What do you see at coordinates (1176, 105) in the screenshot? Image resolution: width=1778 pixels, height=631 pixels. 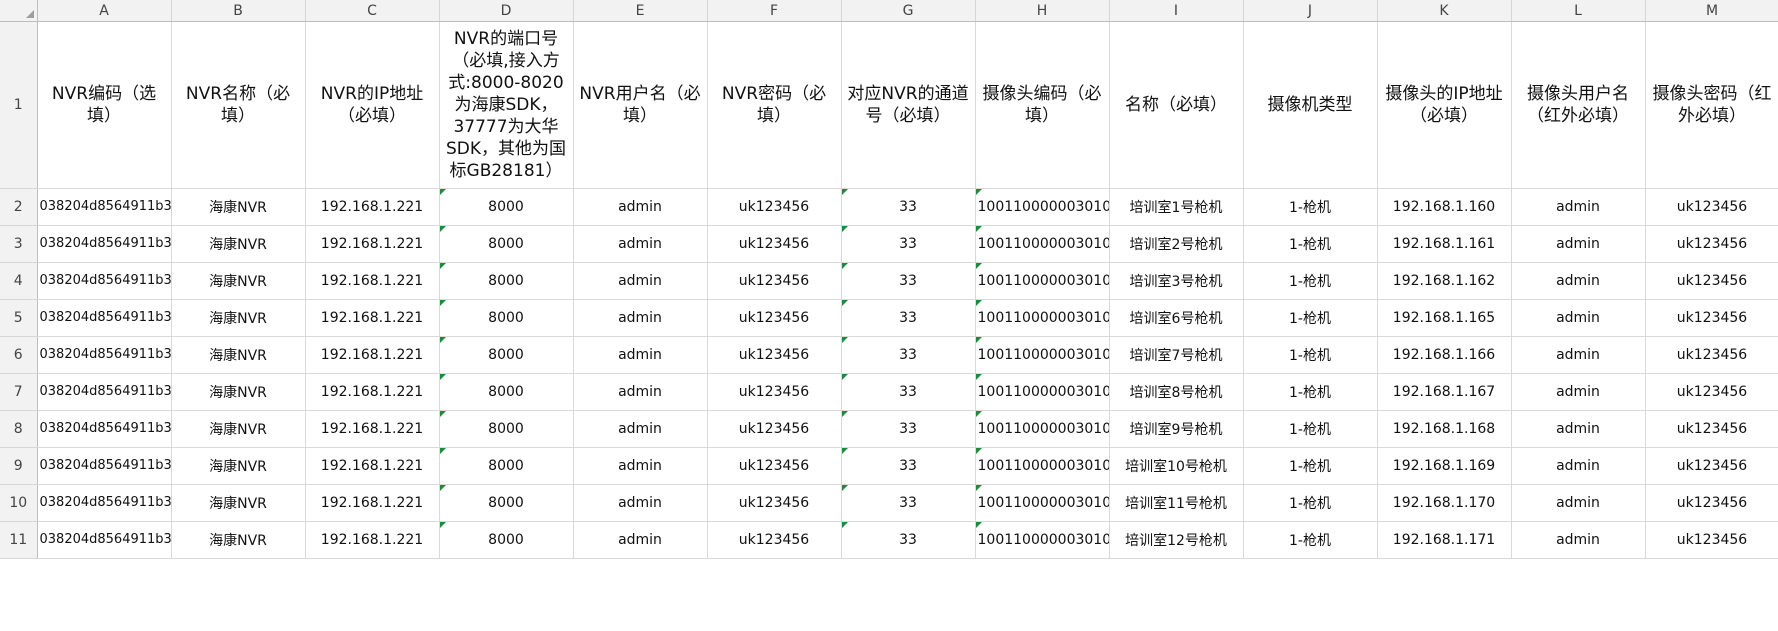 I see `header-cell: 名称（必填）` at bounding box center [1176, 105].